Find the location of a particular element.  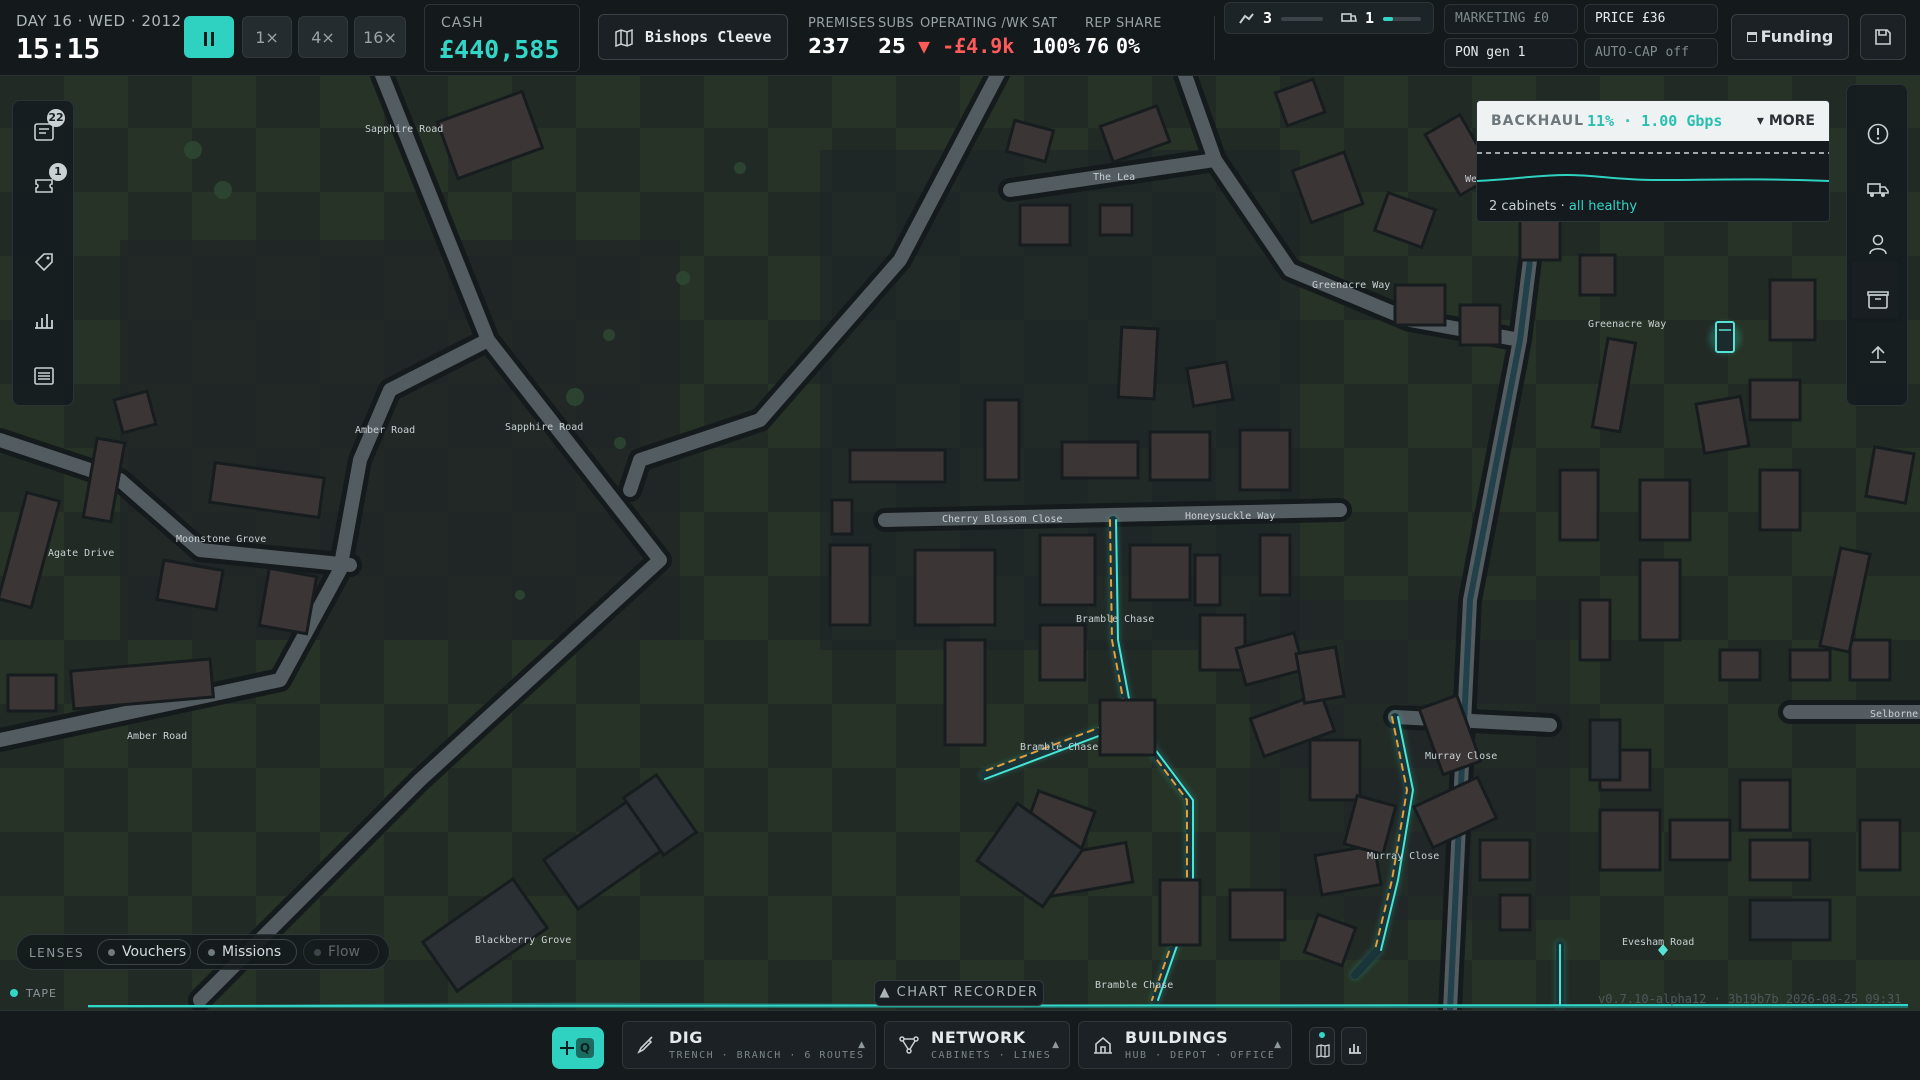

select-tool-button: Q is located at coordinates (578, 1048).